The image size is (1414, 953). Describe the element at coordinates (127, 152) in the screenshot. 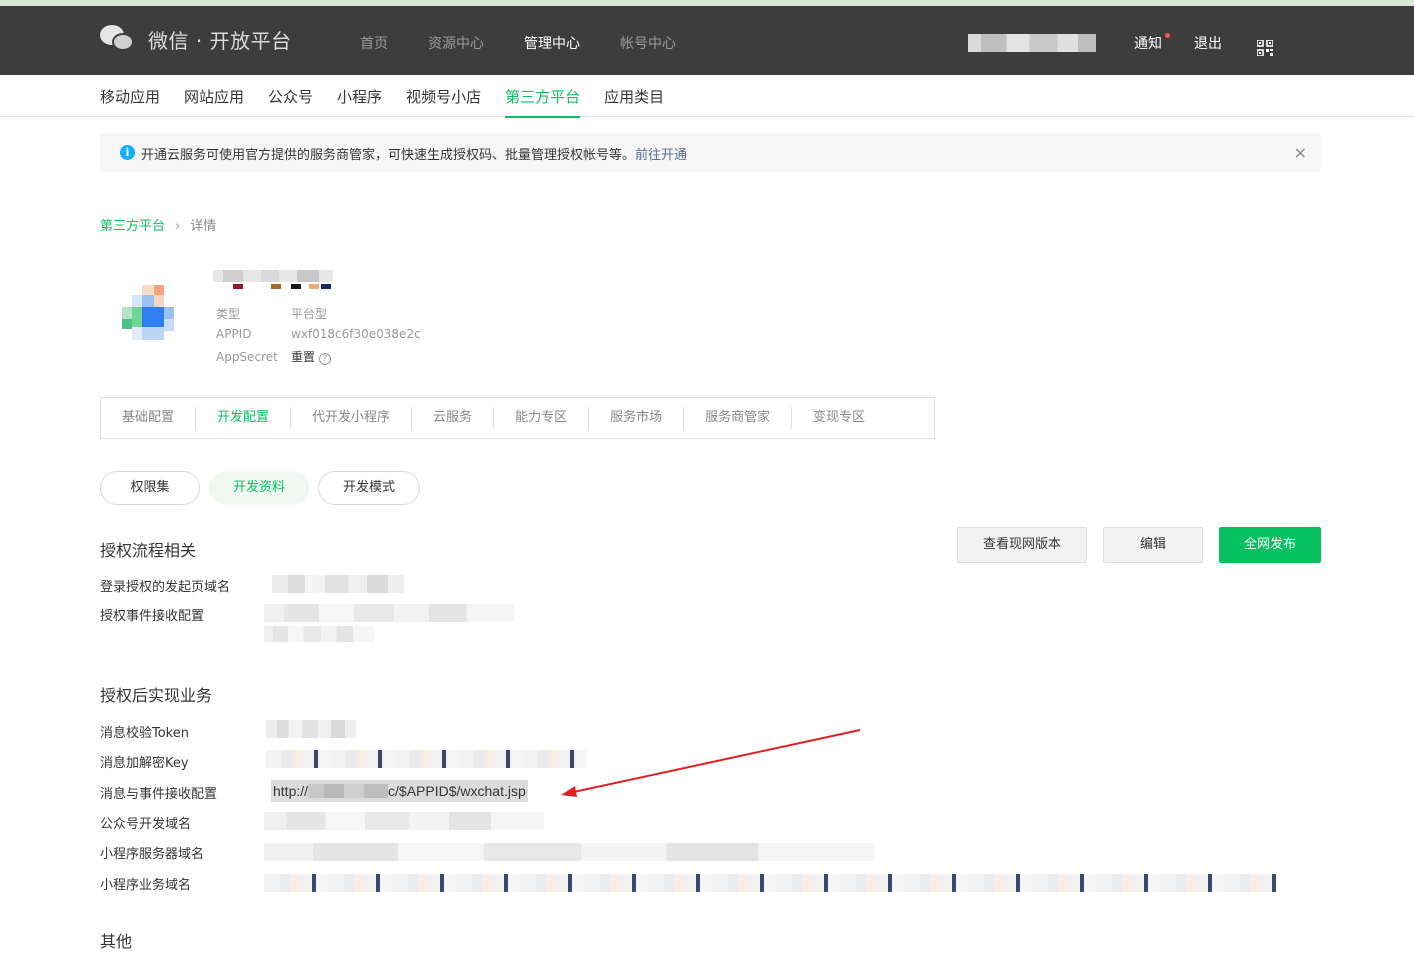

I see `info-icon: i` at that location.